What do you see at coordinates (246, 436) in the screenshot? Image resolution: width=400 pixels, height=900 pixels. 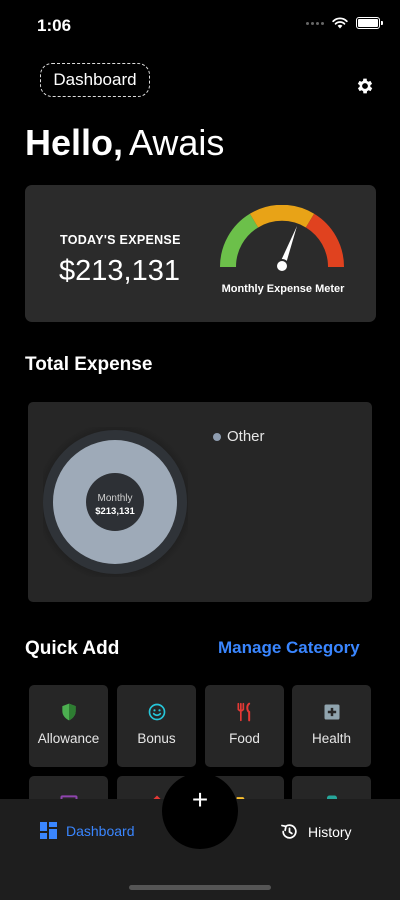 I see `legend-label-other: Other` at bounding box center [246, 436].